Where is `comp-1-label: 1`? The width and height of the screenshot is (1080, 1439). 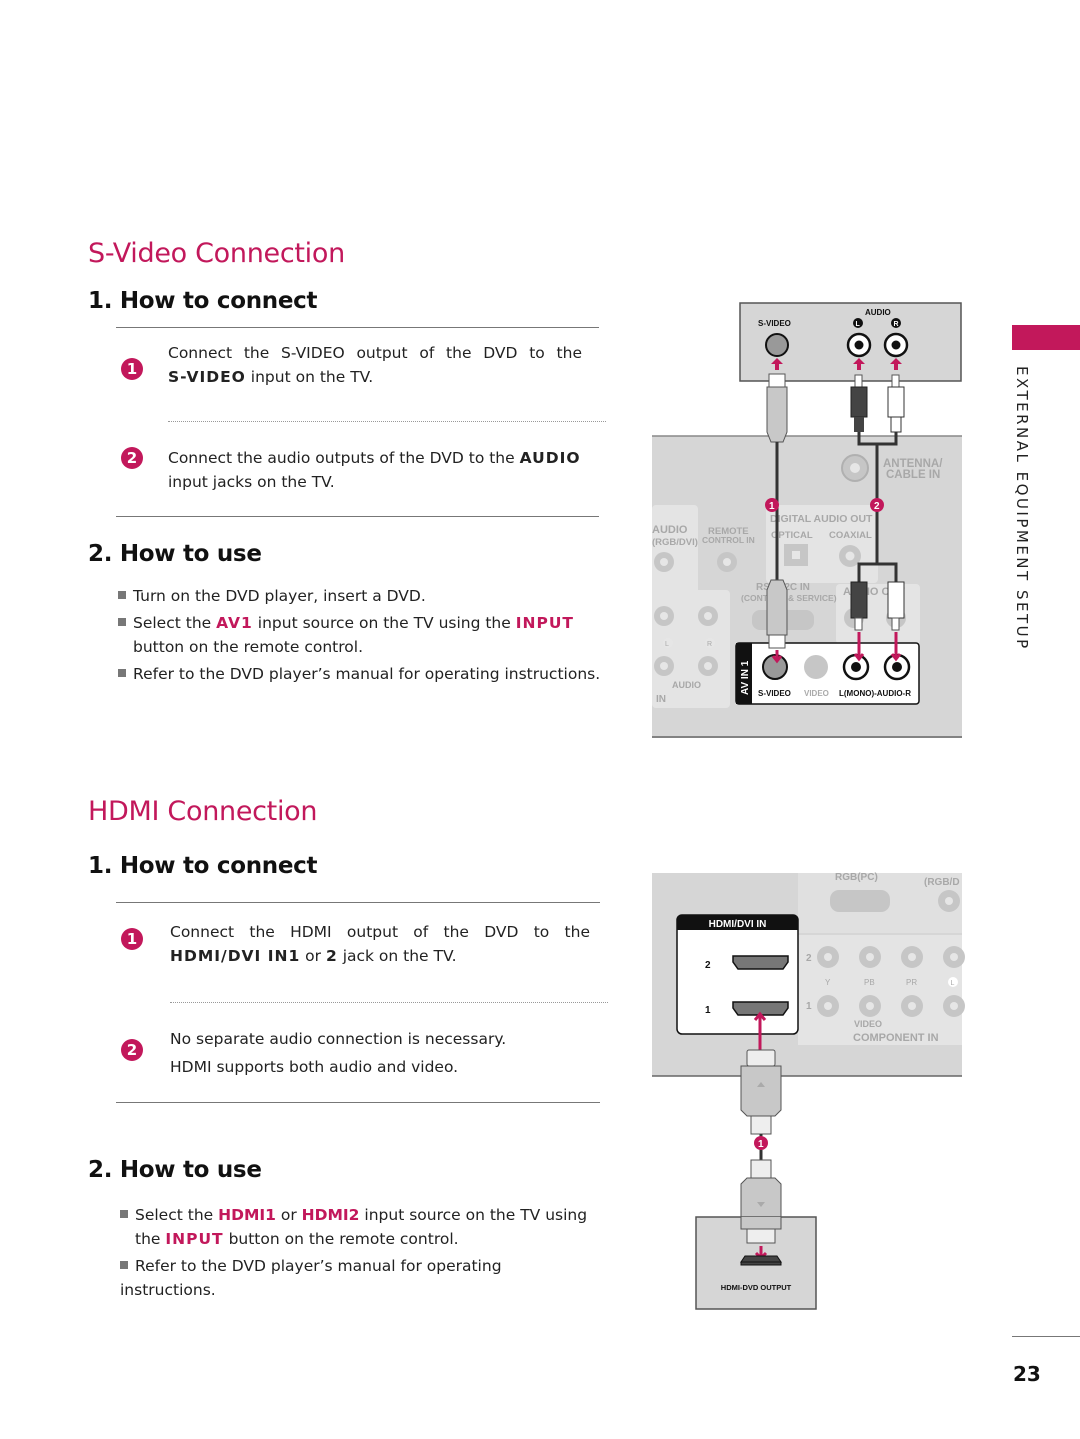 comp-1-label: 1 is located at coordinates (809, 1006).